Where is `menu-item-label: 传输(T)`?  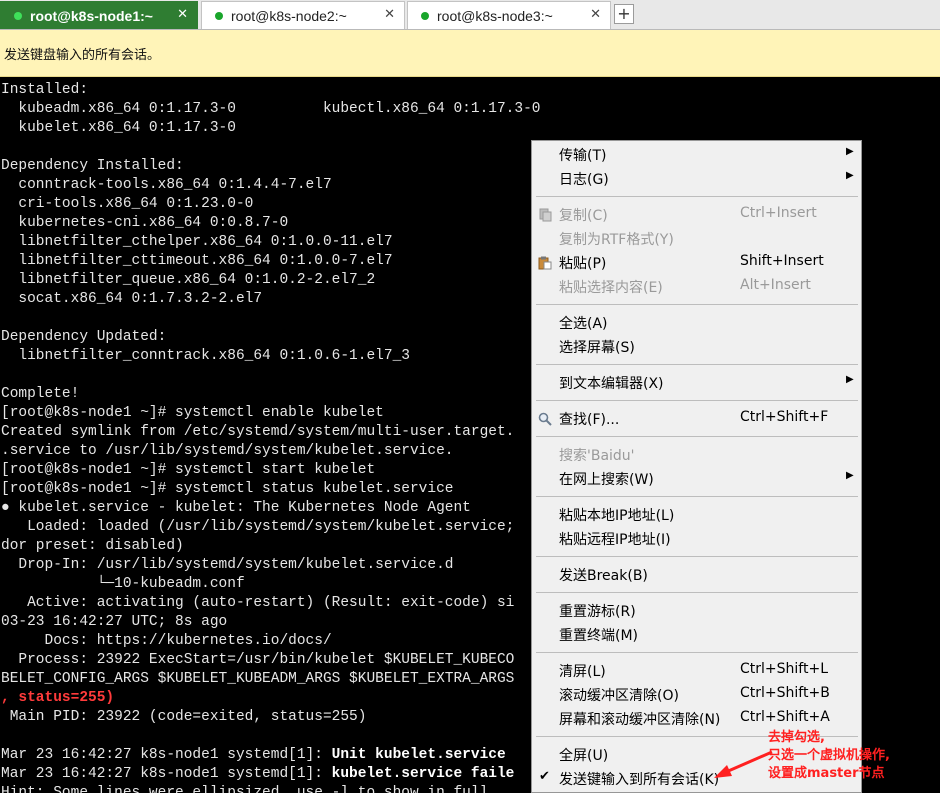
menu-item-label: 传输(T) is located at coordinates (583, 156).